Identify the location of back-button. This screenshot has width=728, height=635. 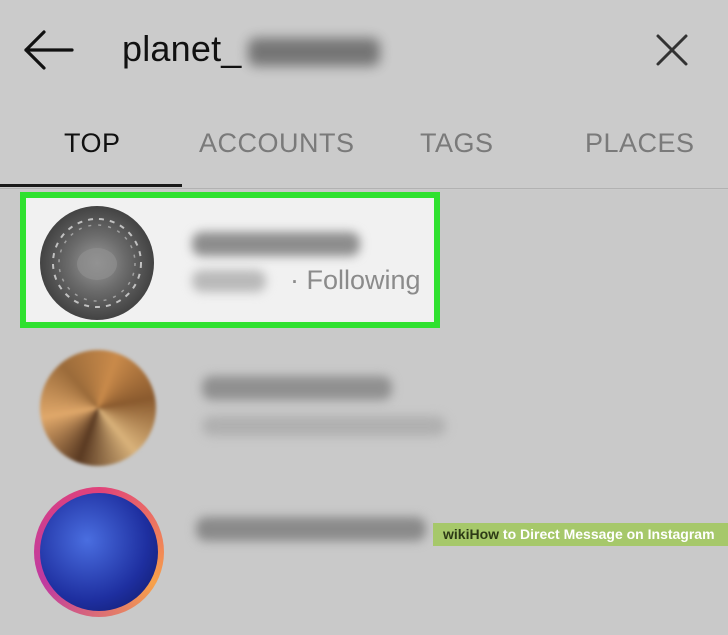
(48, 50).